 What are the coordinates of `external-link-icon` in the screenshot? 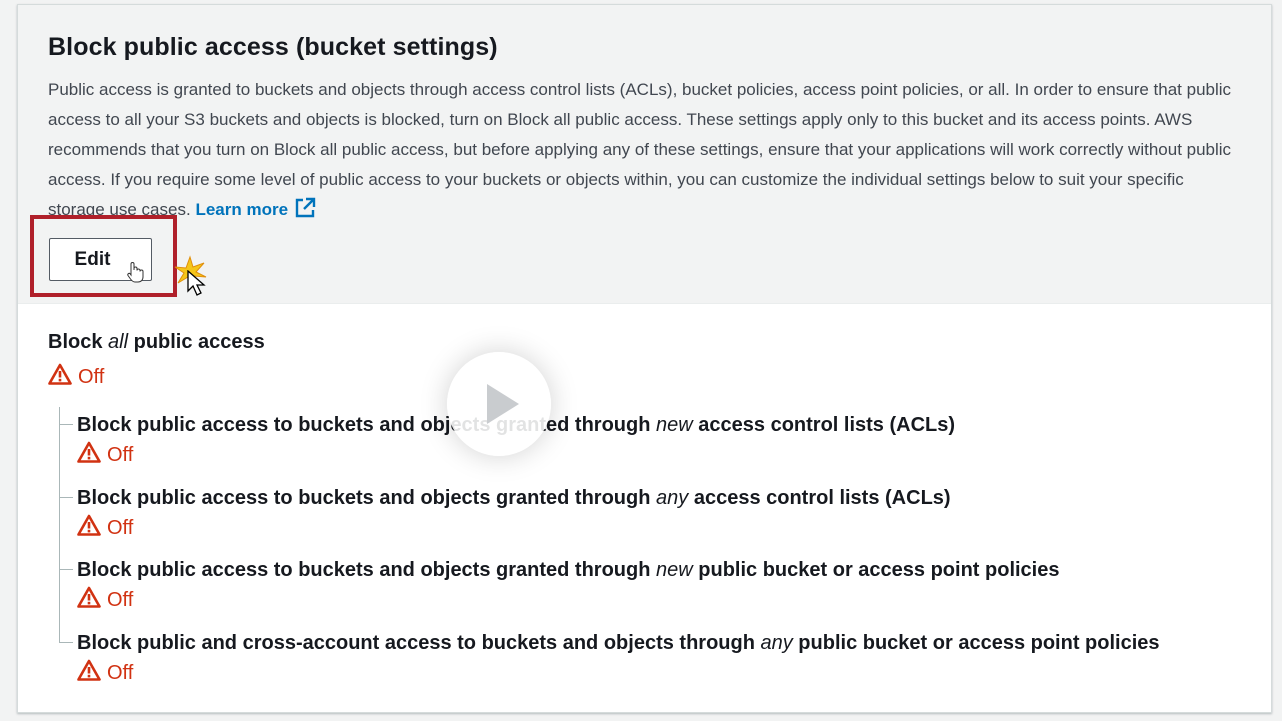 It's located at (305, 213).